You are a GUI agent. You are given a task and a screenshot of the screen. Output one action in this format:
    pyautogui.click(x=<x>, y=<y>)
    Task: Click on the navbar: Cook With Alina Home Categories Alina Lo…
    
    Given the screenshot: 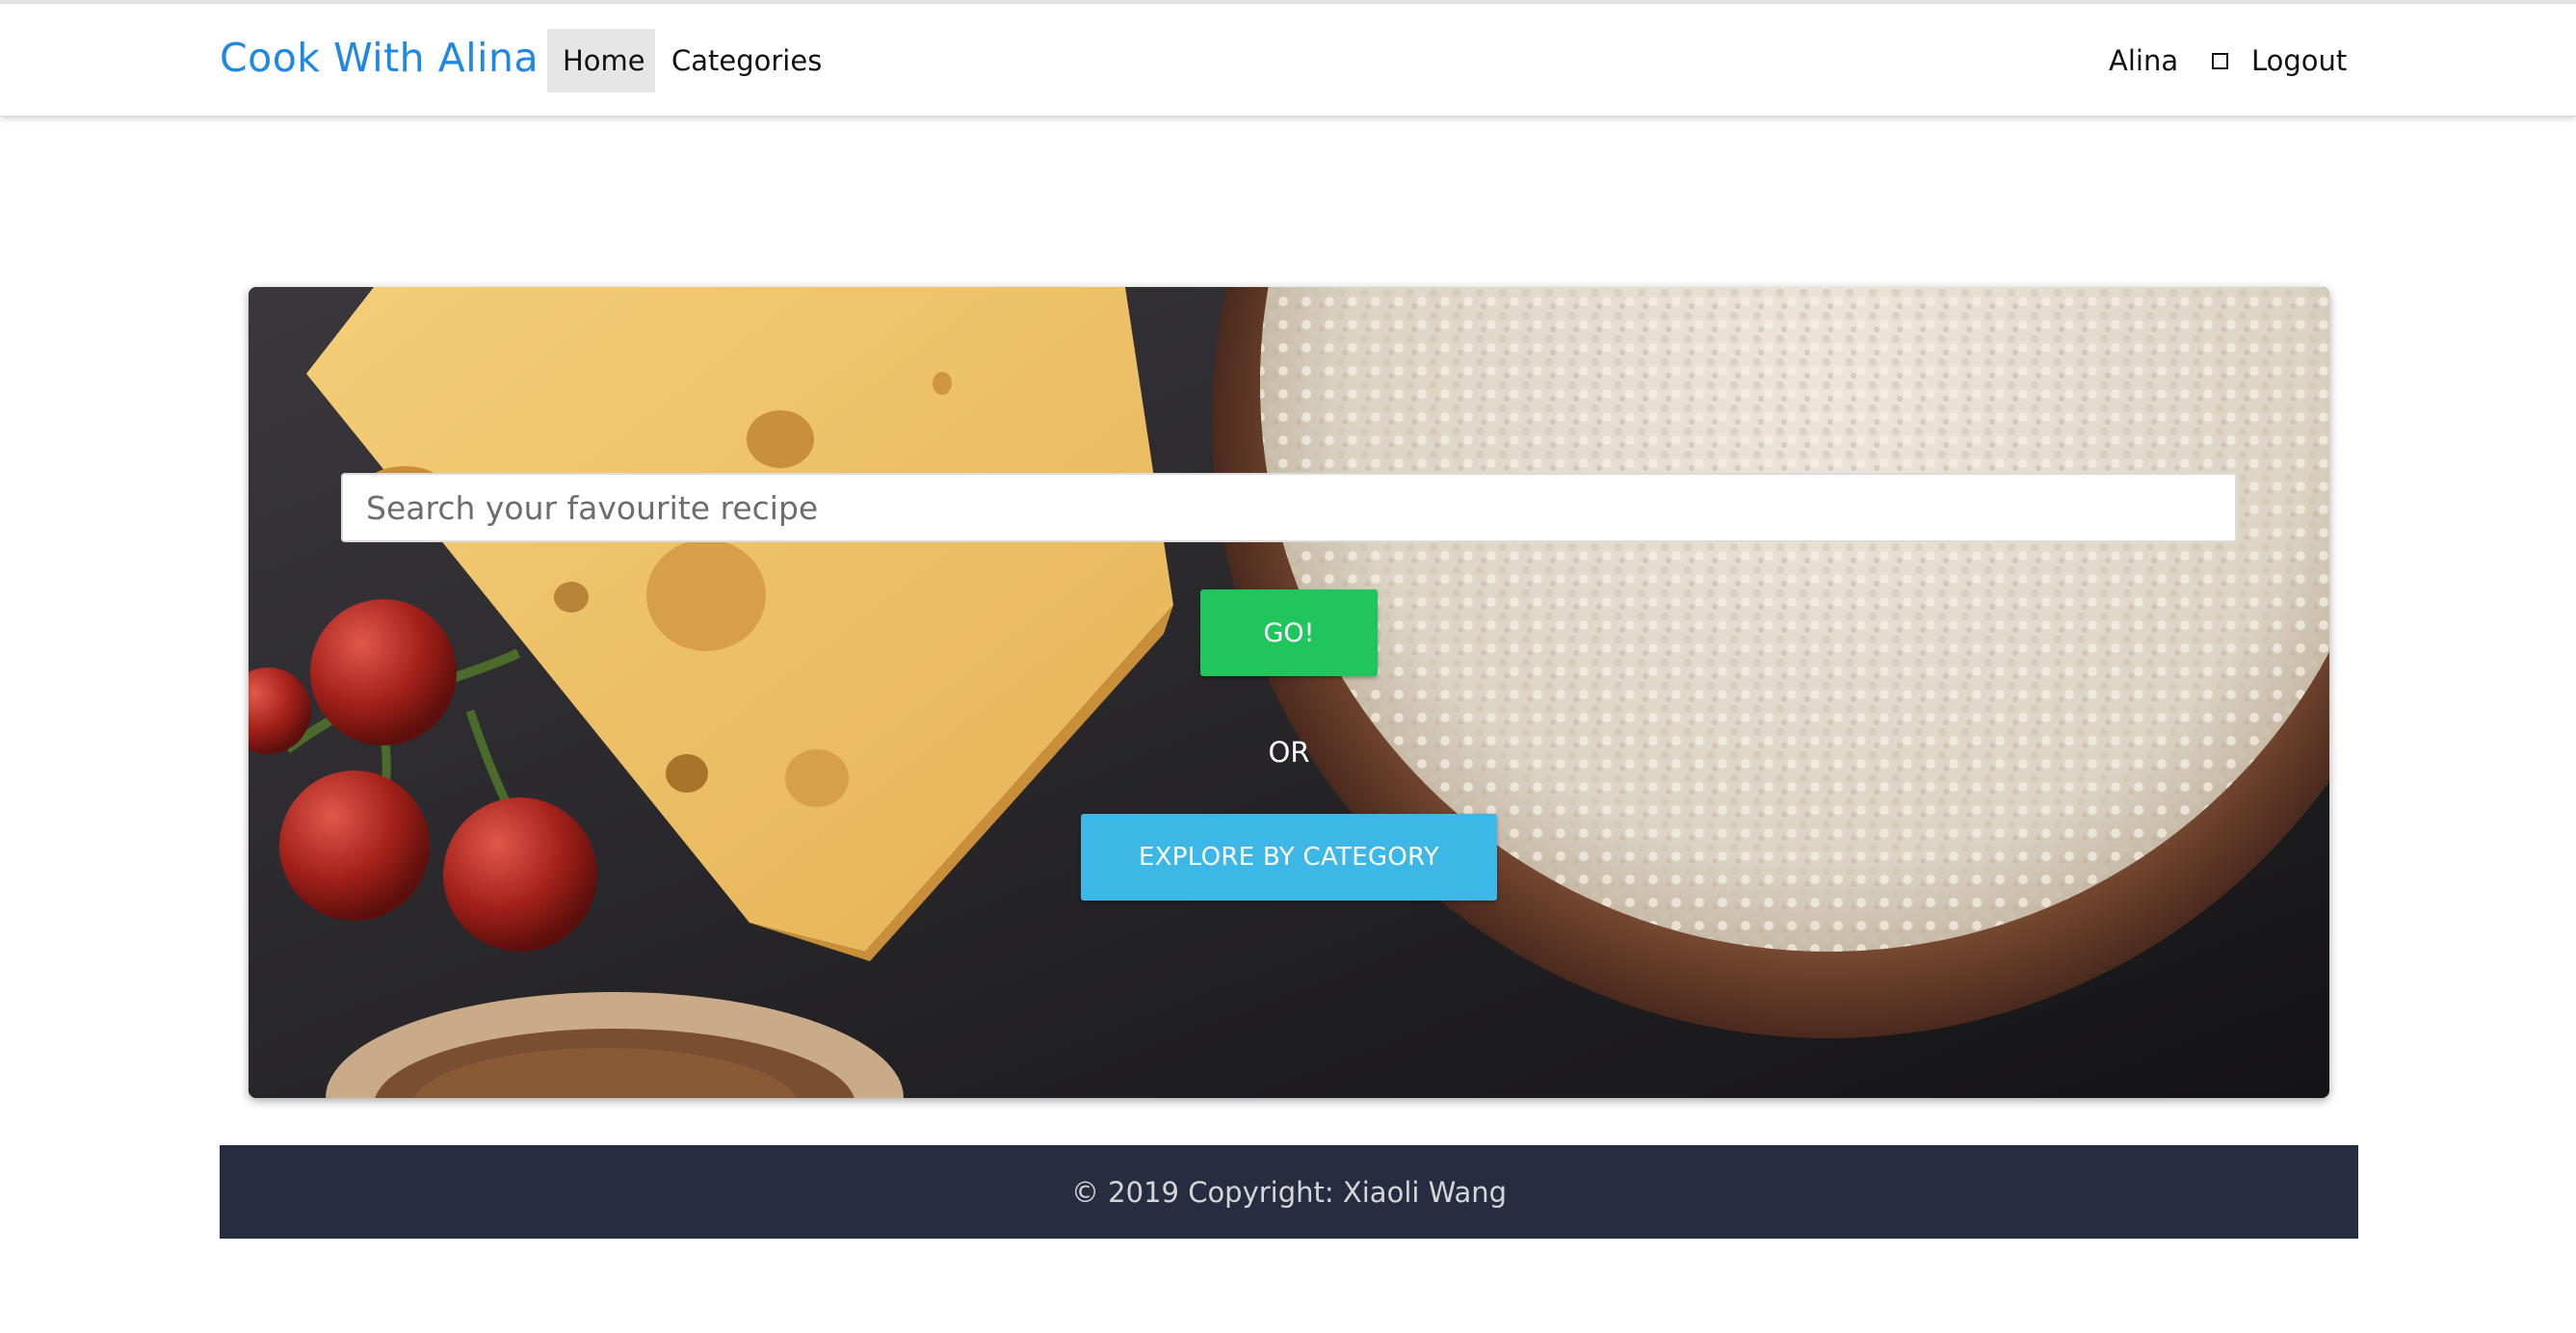 What is the action you would take?
    pyautogui.click(x=1288, y=60)
    